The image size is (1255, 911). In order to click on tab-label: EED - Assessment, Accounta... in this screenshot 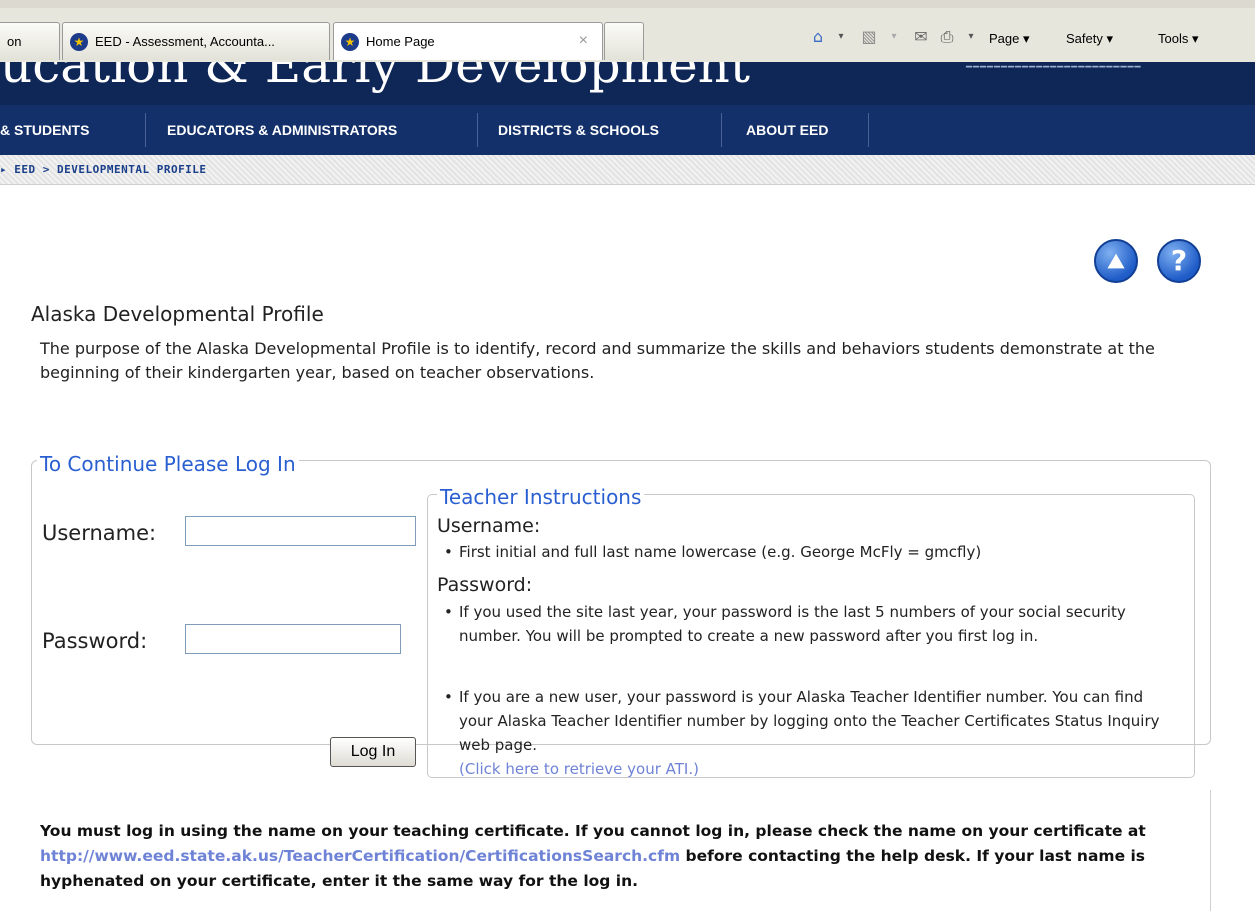, I will do `click(185, 41)`.